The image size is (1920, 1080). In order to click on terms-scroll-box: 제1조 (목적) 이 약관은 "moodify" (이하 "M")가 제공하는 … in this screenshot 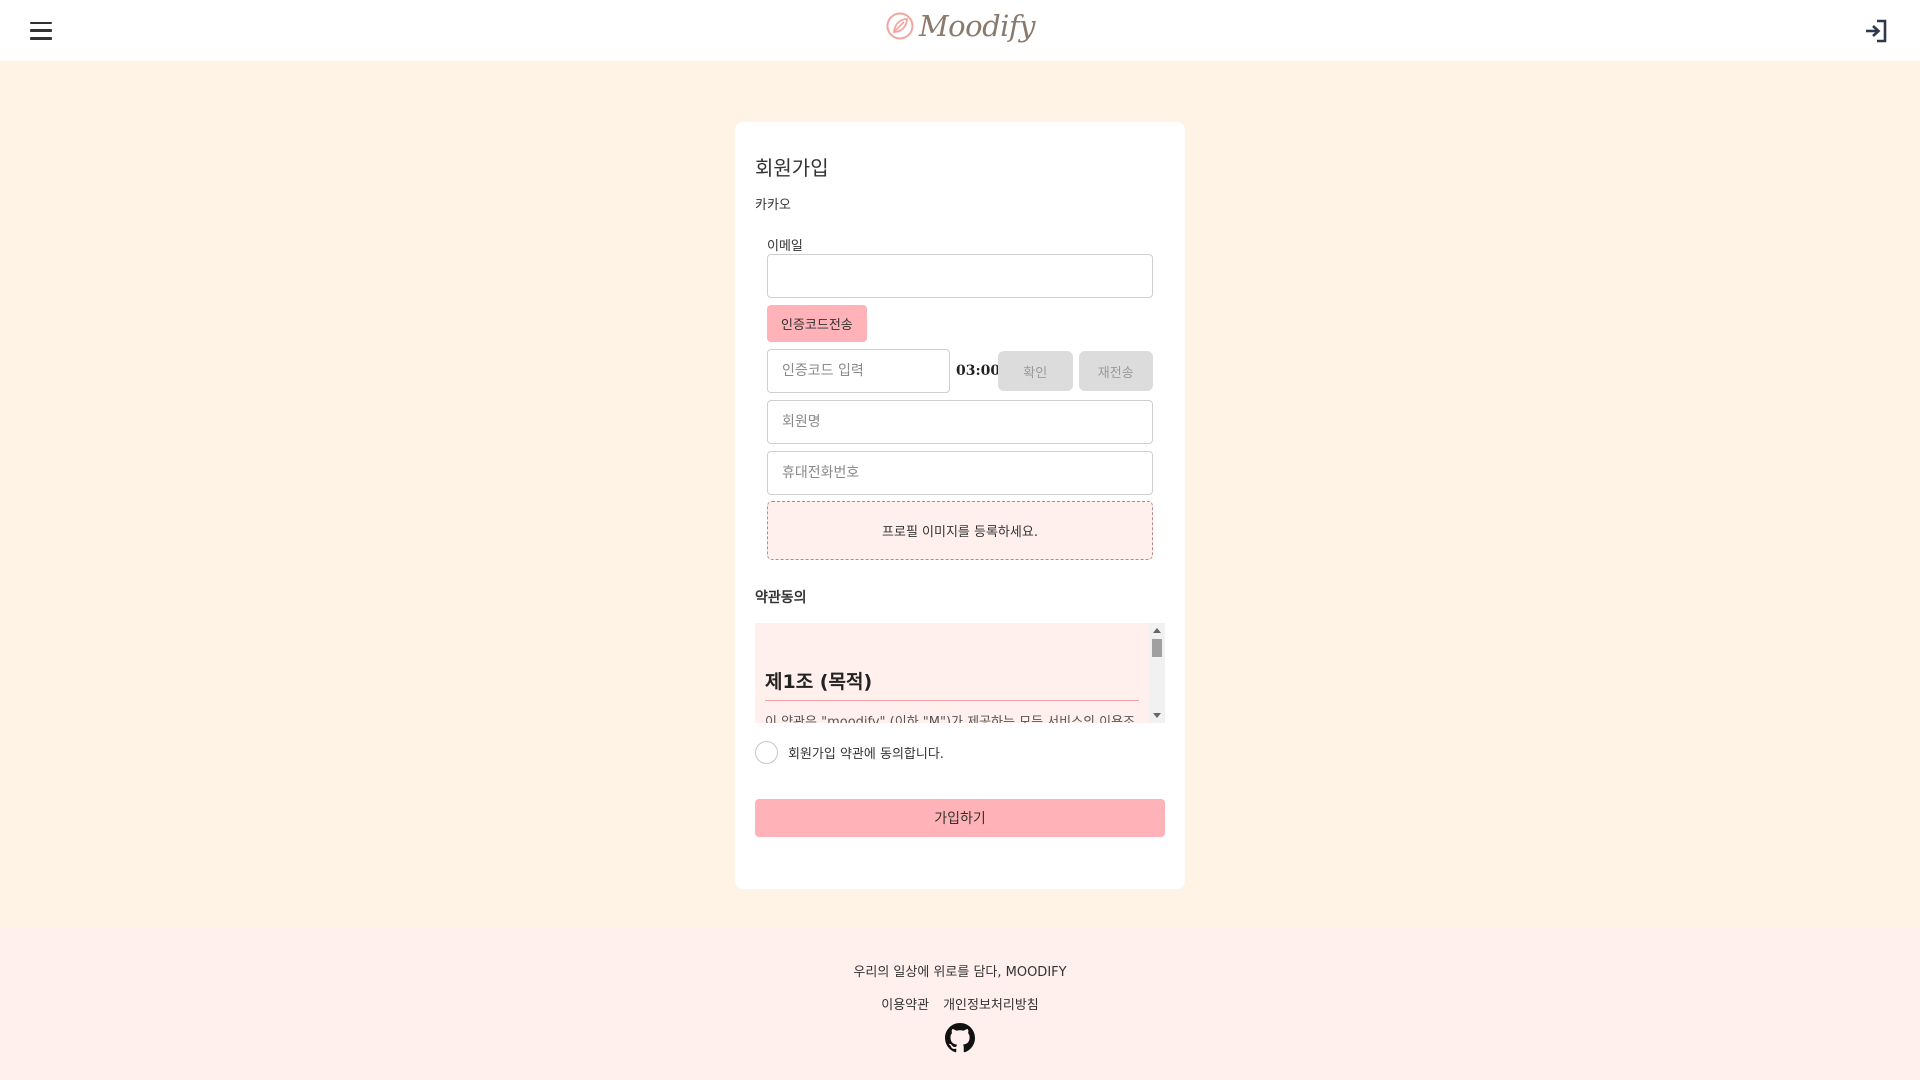, I will do `click(960, 673)`.